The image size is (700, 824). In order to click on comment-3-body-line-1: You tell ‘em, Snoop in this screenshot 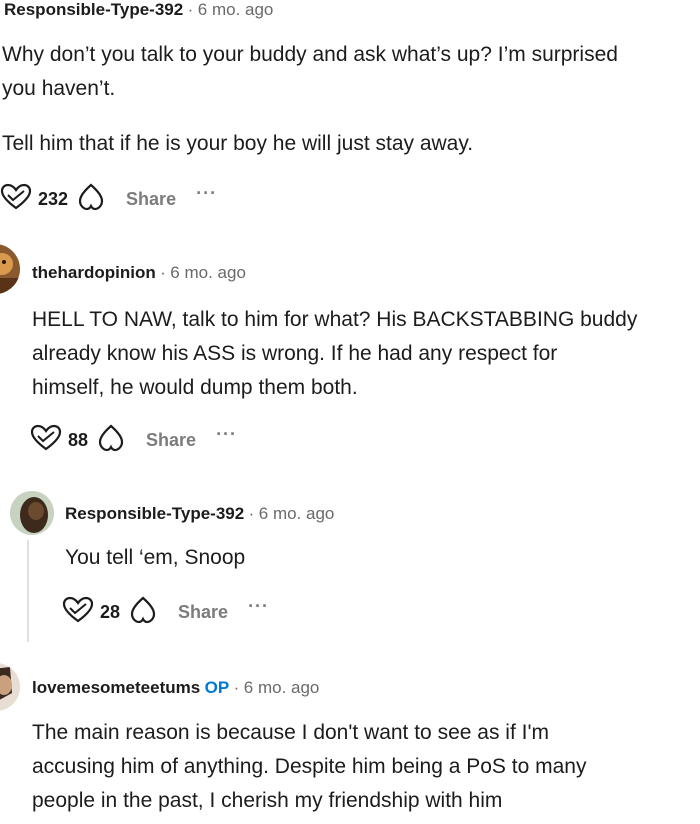, I will do `click(155, 557)`.